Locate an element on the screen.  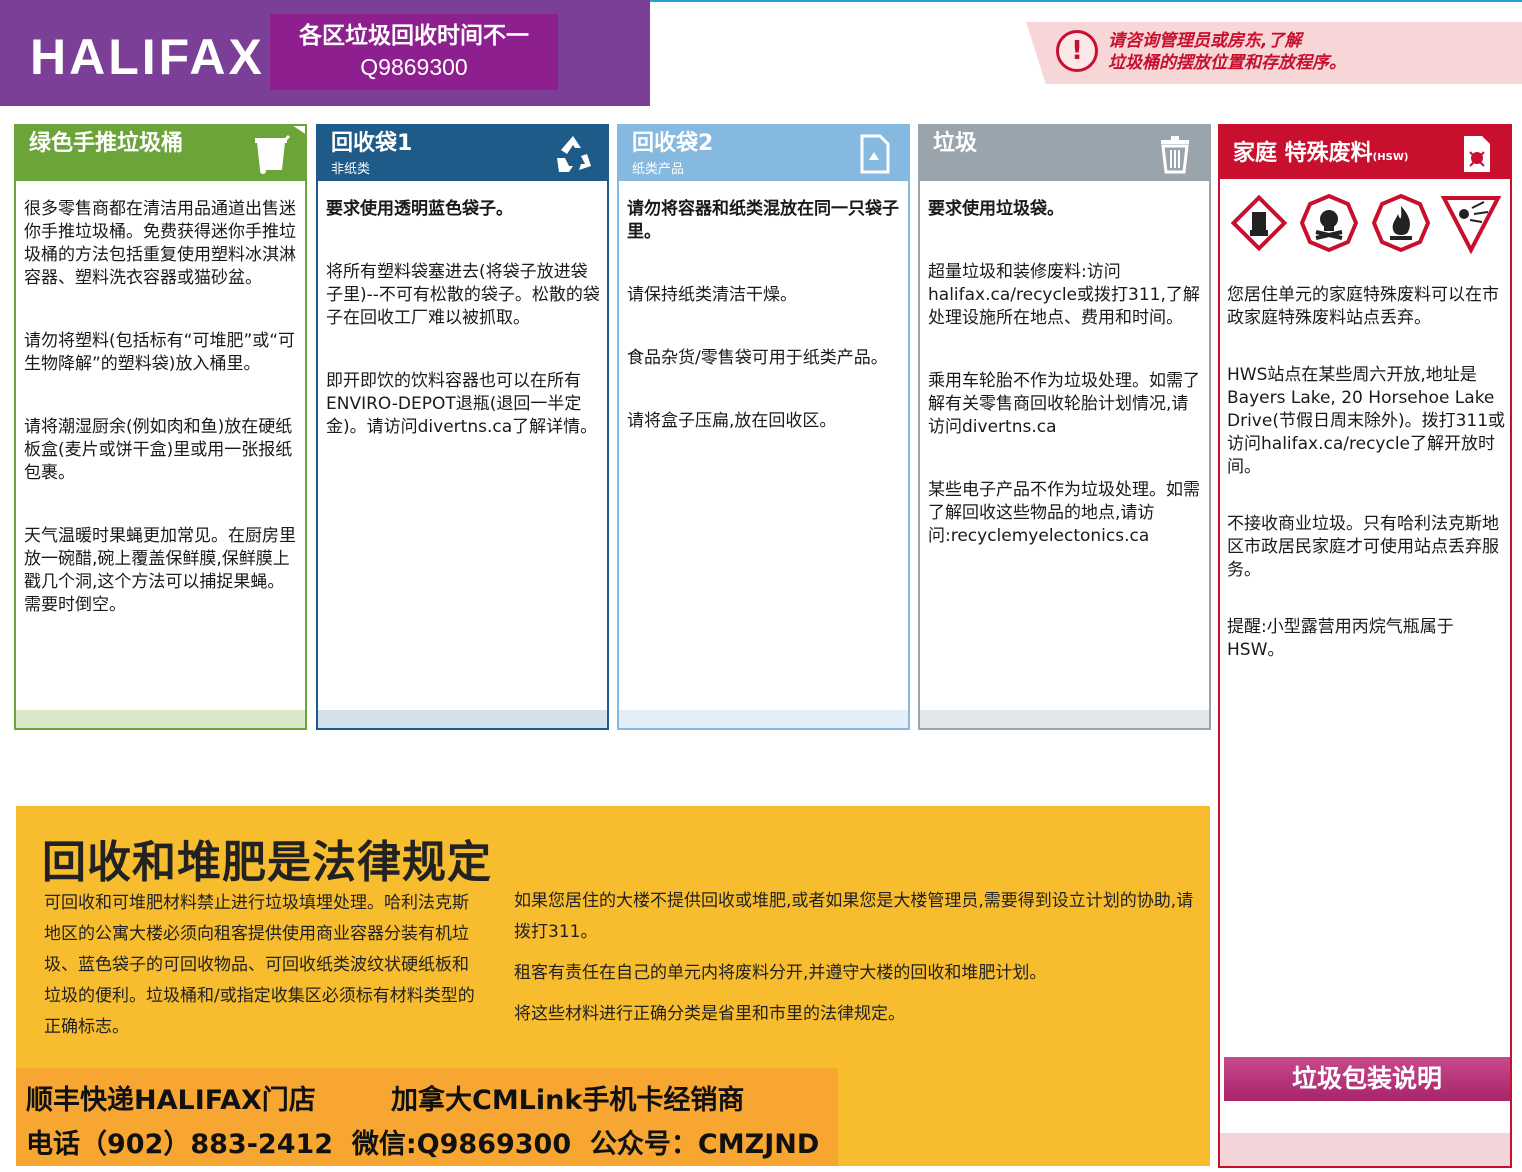
column-subtitle: 非纸类 is located at coordinates (351, 169).